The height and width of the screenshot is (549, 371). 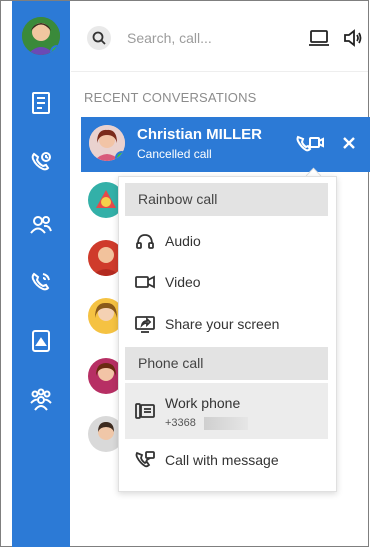 I want to click on headphones-icon, so click(x=145, y=241).